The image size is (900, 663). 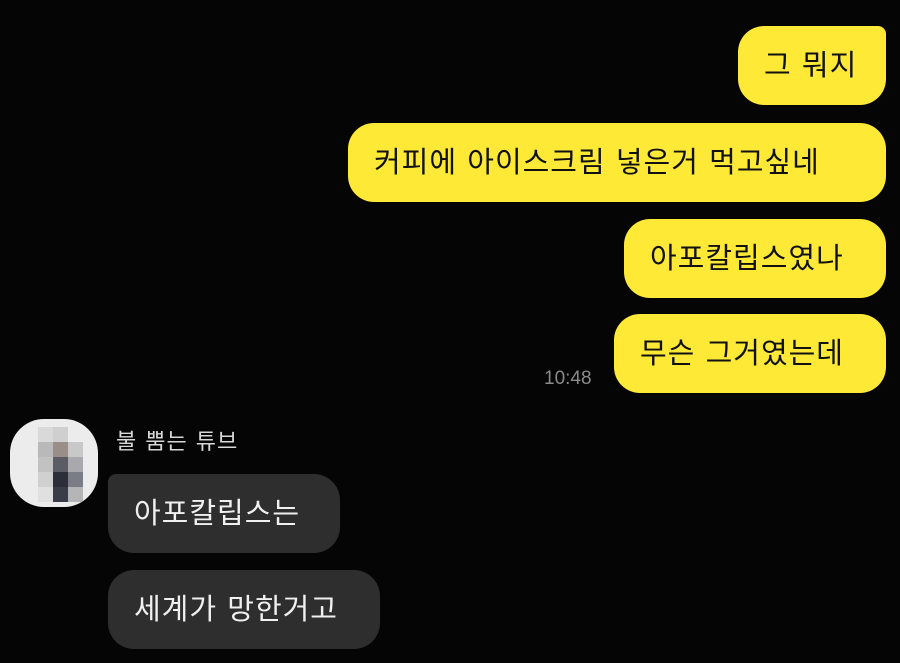 I want to click on sender-name: 불 뿜는 튜브, so click(x=177, y=442).